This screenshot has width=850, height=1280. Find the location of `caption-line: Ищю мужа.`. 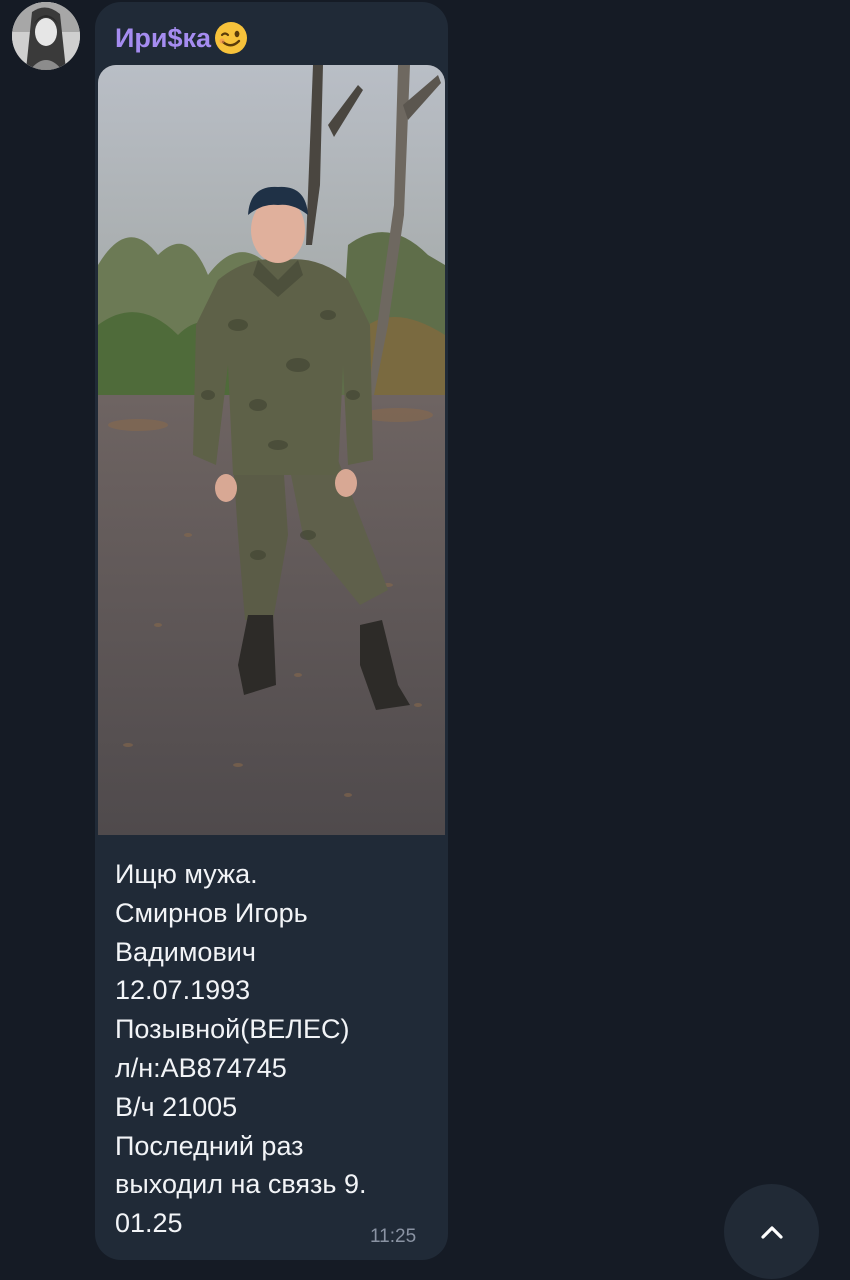

caption-line: Ищю мужа. is located at coordinates (186, 874).